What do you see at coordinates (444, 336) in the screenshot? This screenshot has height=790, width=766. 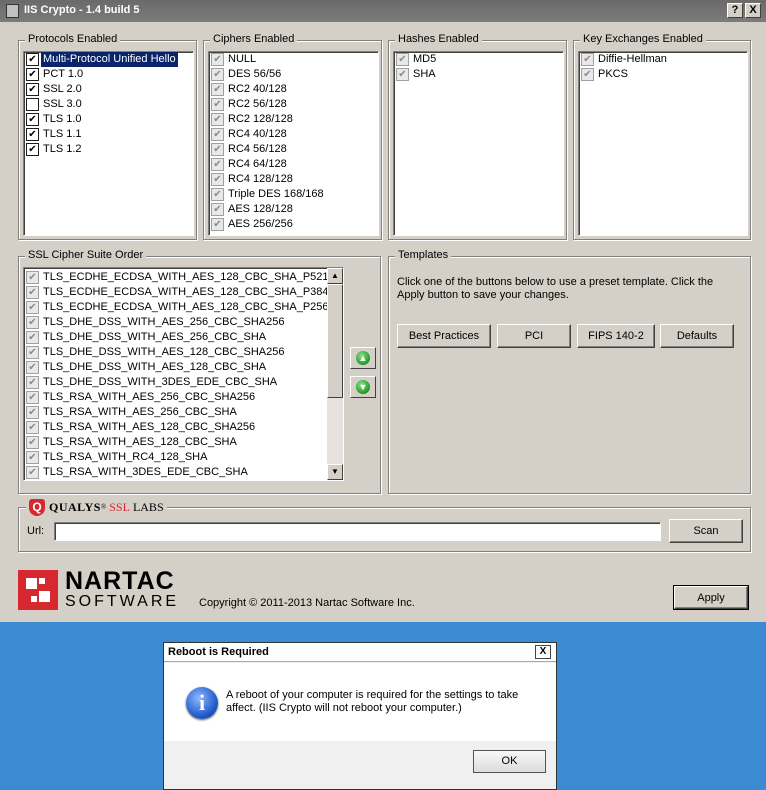 I see `best-practices-button: Best Practices` at bounding box center [444, 336].